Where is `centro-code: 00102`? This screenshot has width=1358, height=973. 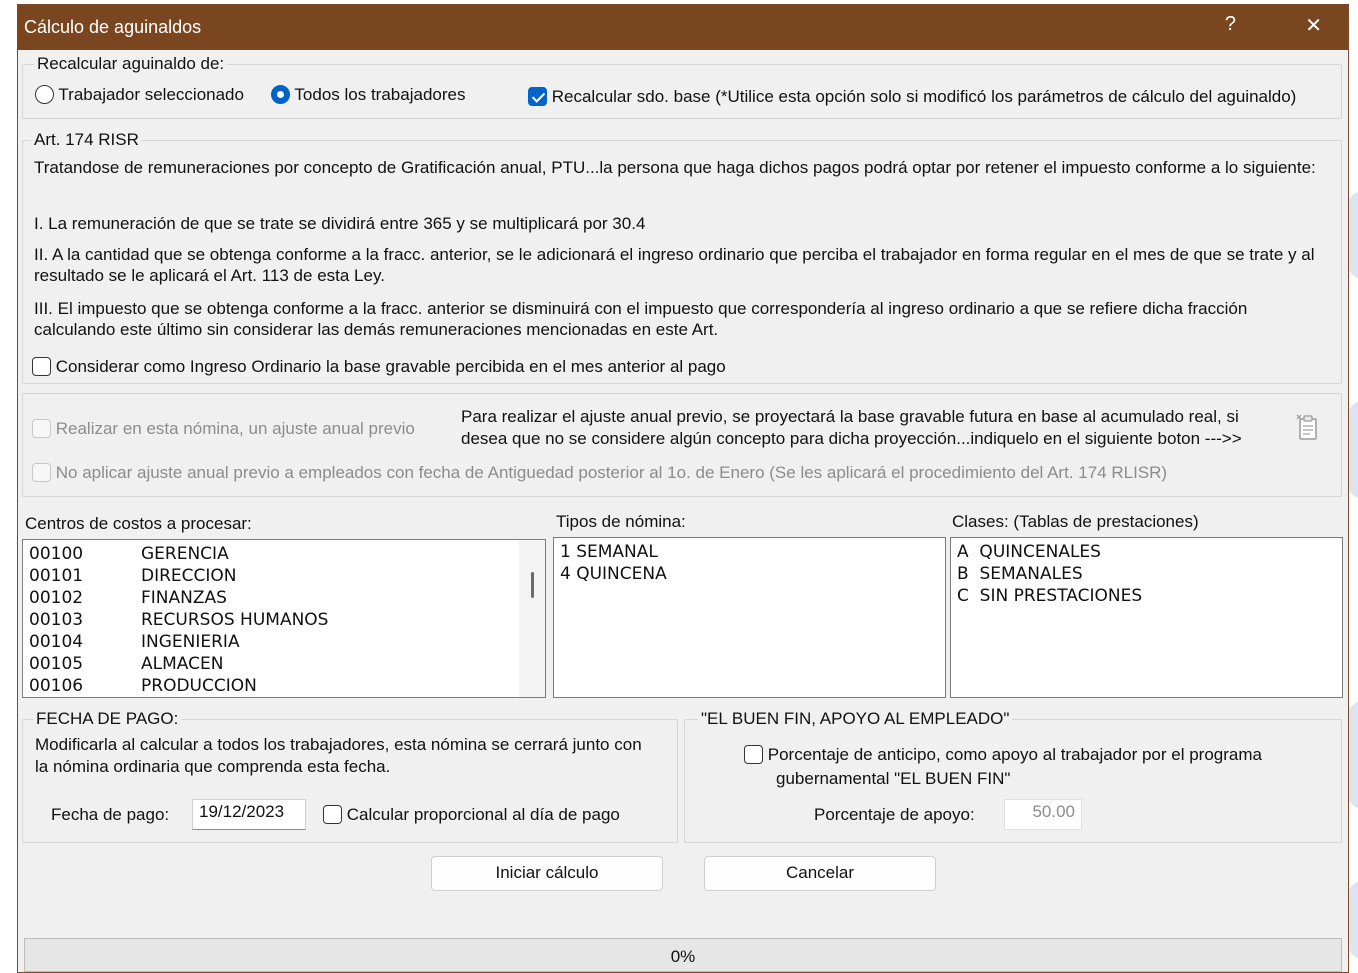
centro-code: 00102 is located at coordinates (56, 598).